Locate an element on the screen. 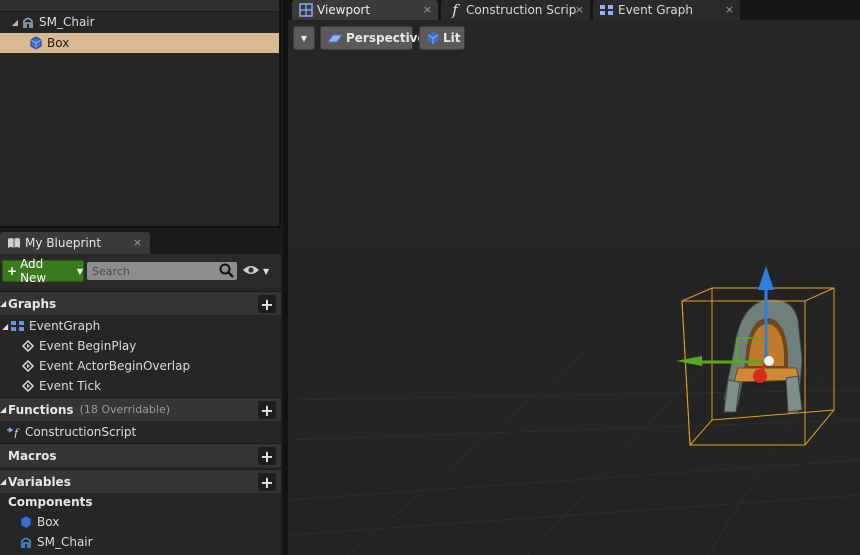 The width and height of the screenshot is (860, 555). view-options-button: ▼ is located at coordinates (258, 271).